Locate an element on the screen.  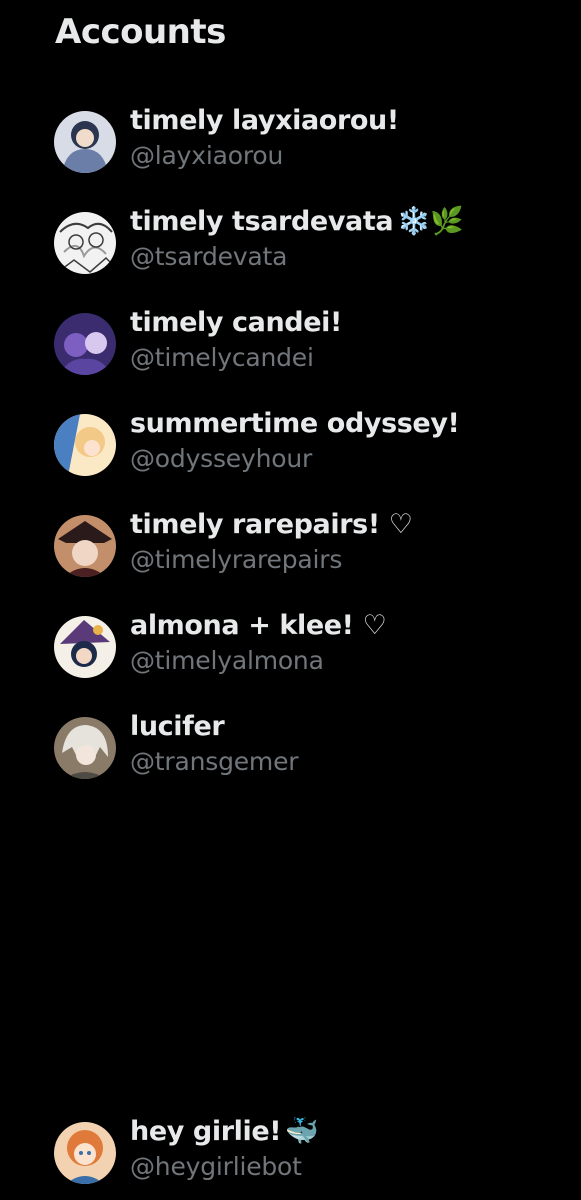
display-name: timely candei! is located at coordinates (236, 322).